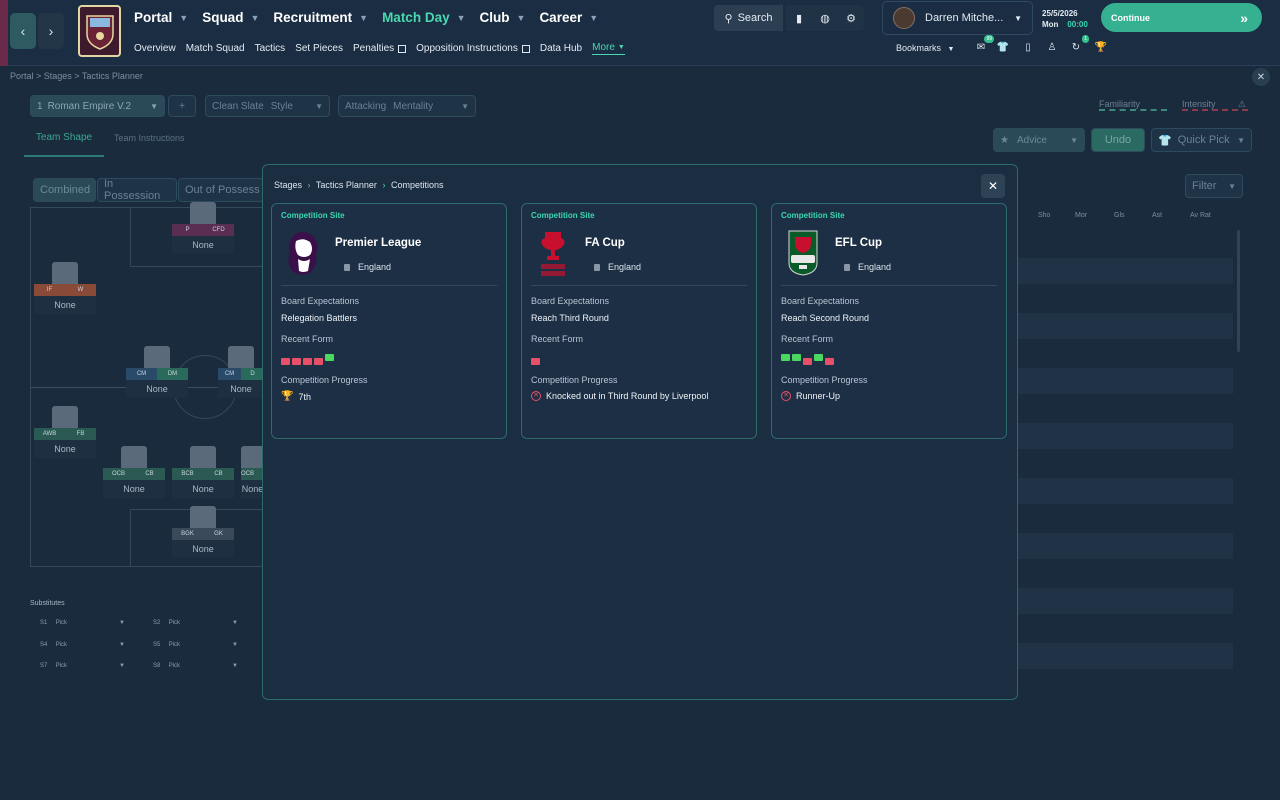 This screenshot has width=1280, height=800. I want to click on nav-portal: Portal ▼, so click(161, 17).